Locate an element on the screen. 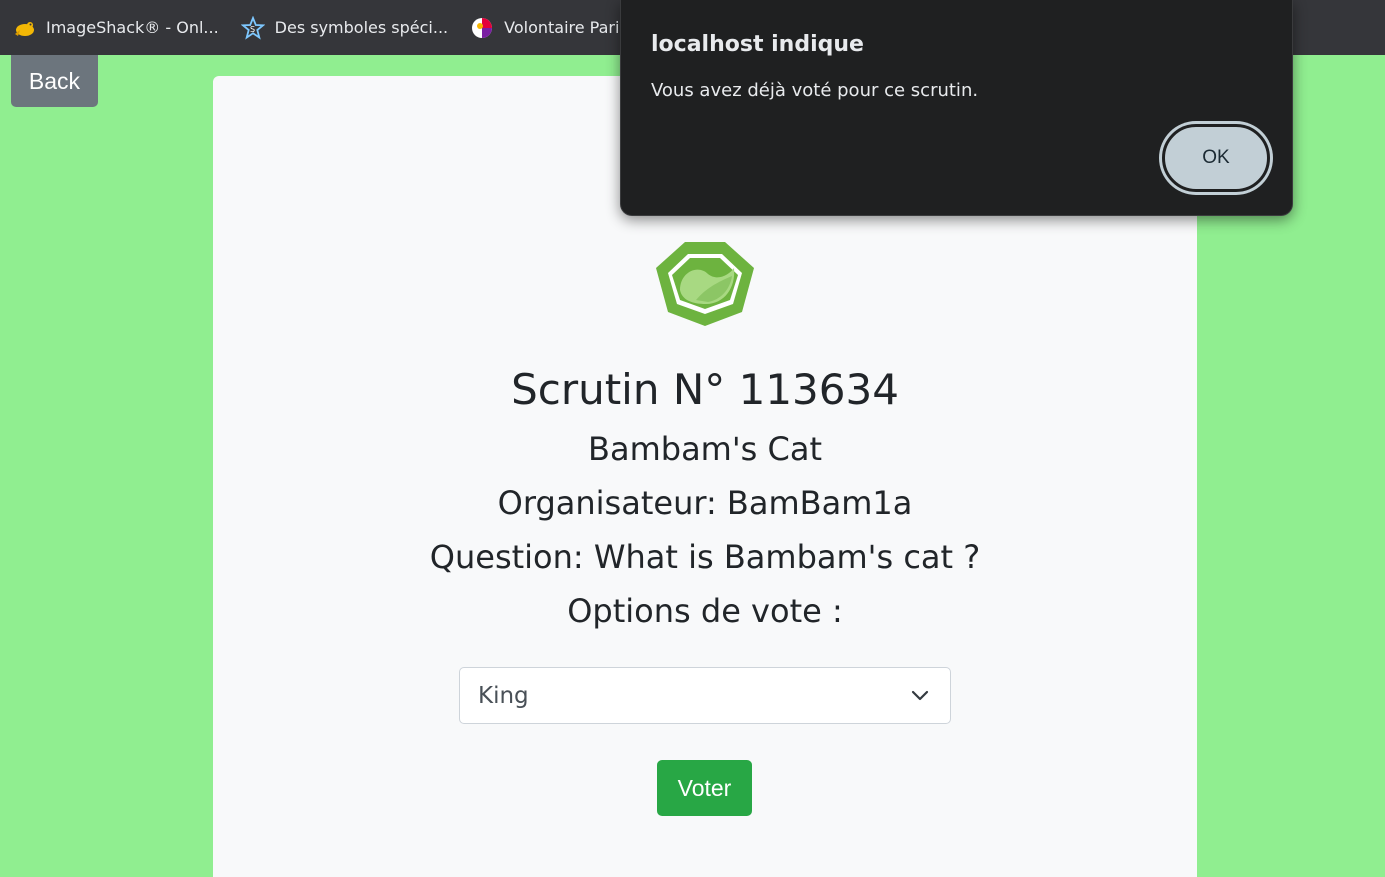  star-icon: S is located at coordinates (252, 27).